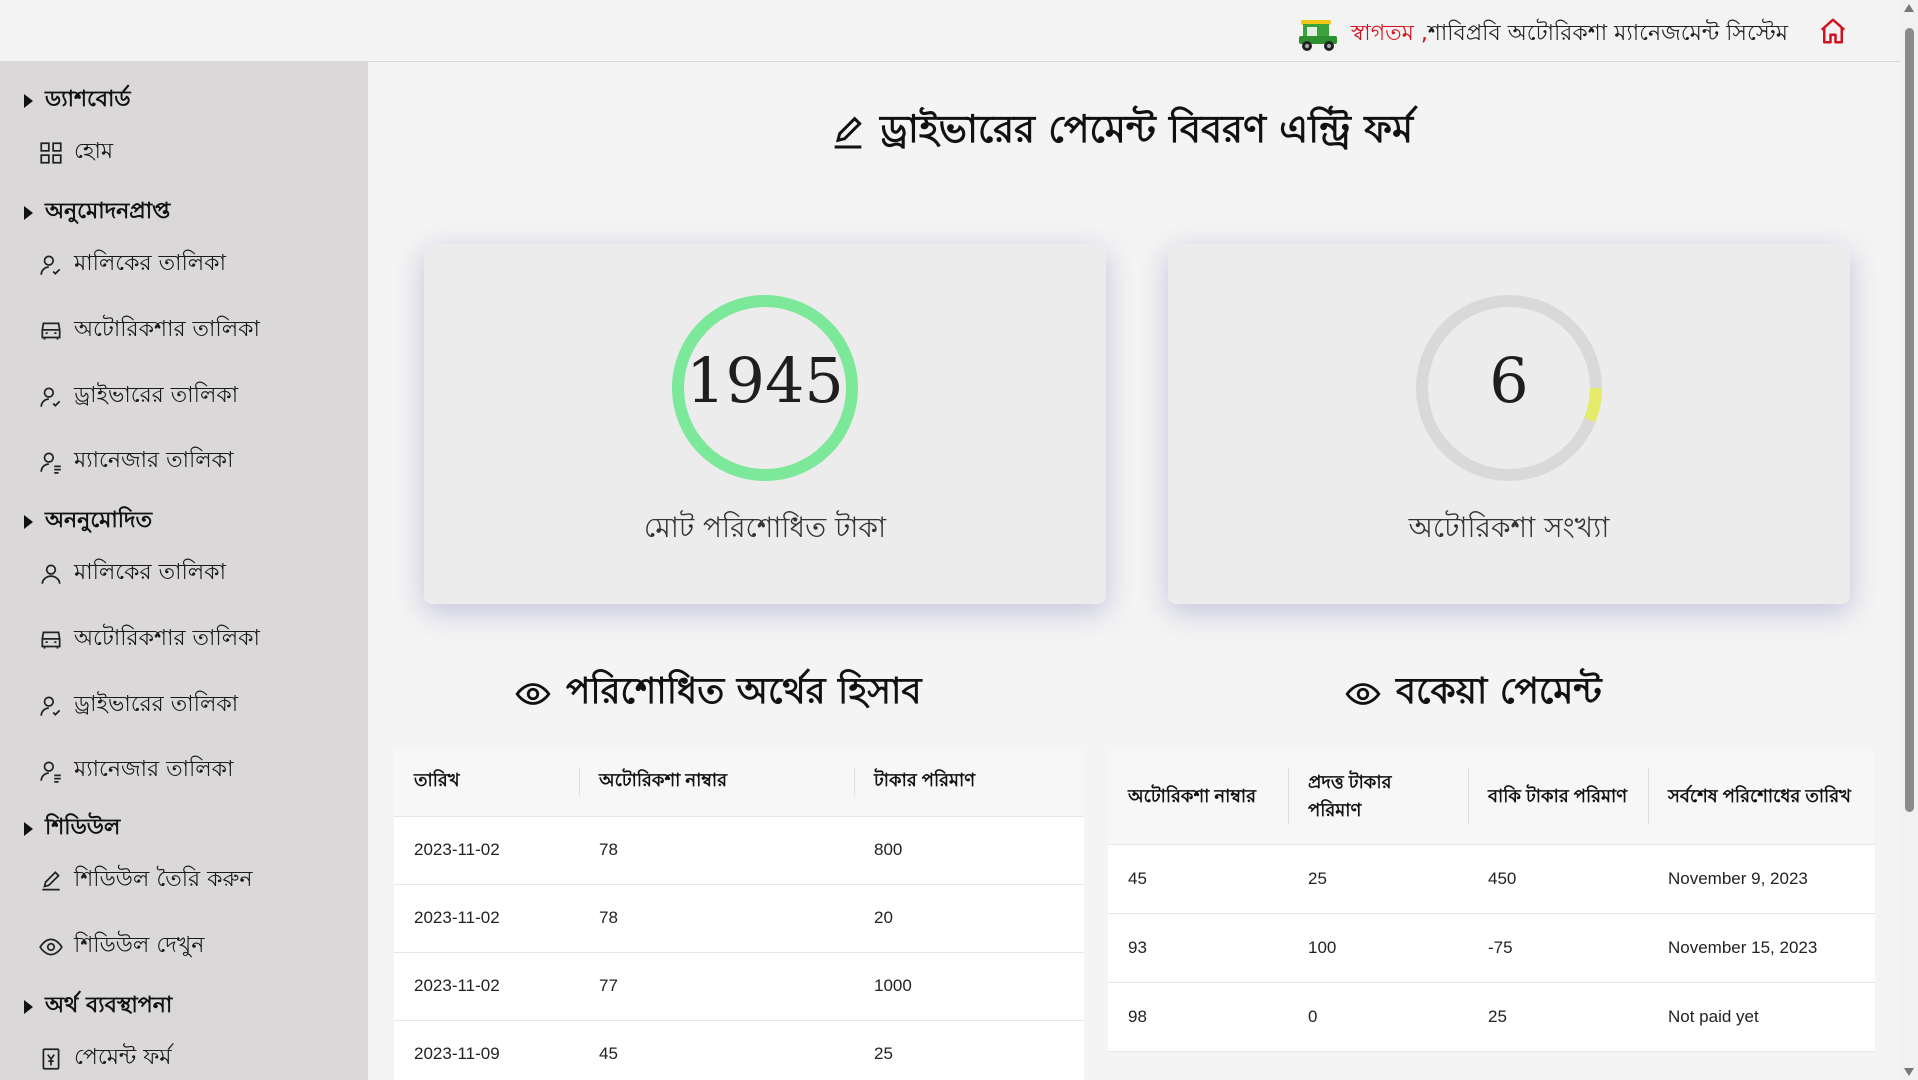 Image resolution: width=1918 pixels, height=1080 pixels. What do you see at coordinates (969, 850) in the screenshot?
I see `table-cell: 800` at bounding box center [969, 850].